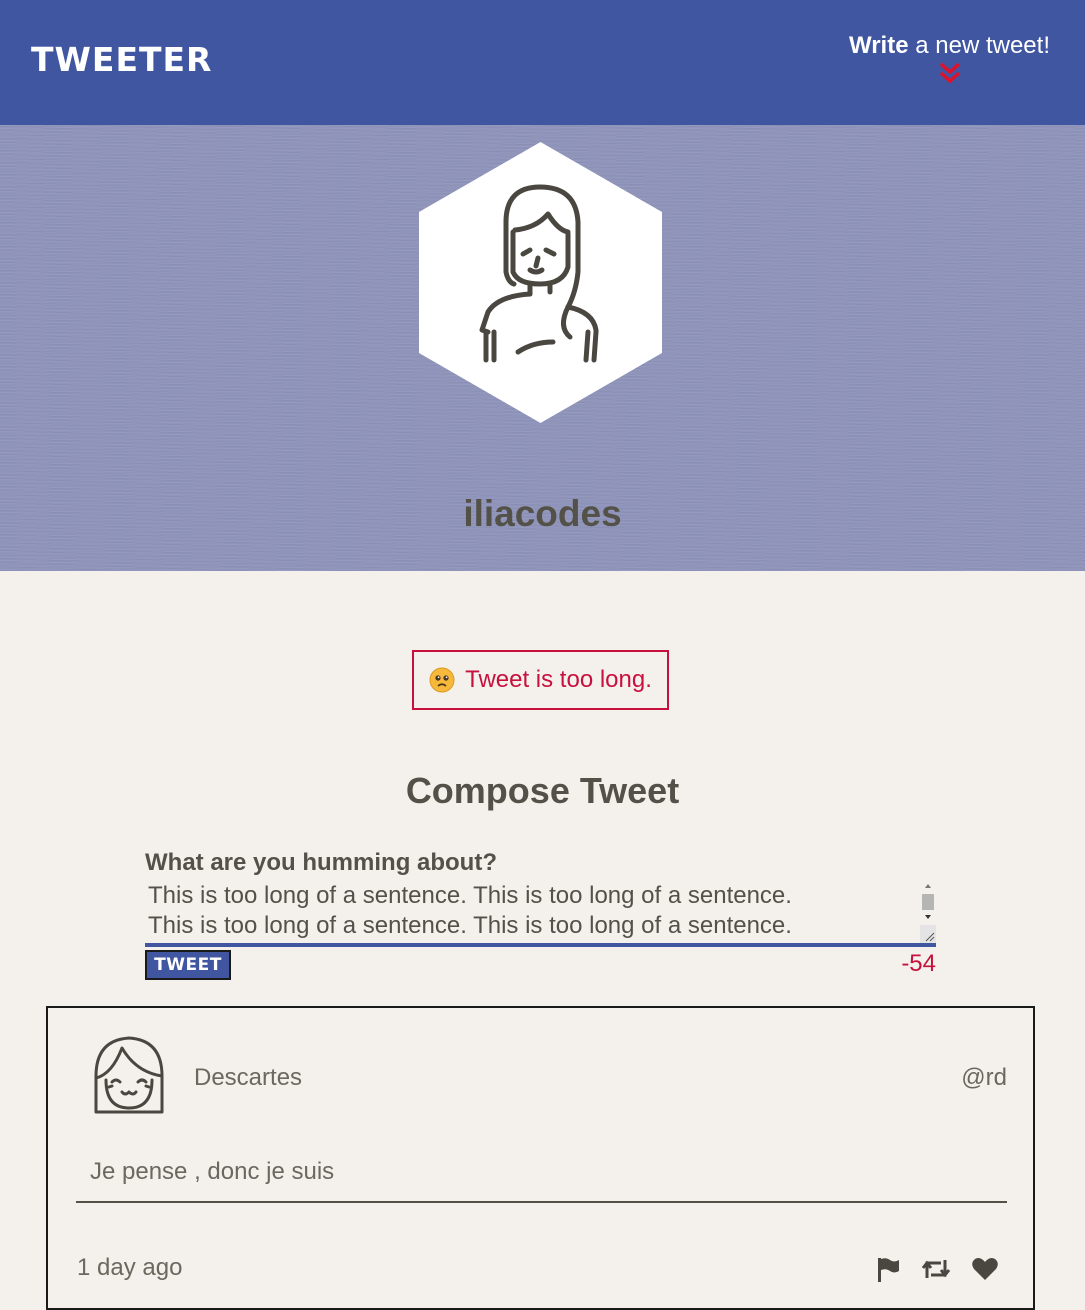 This screenshot has height=1310, width=1085. Describe the element at coordinates (879, 45) in the screenshot. I see `write-label-bold: Write` at that location.